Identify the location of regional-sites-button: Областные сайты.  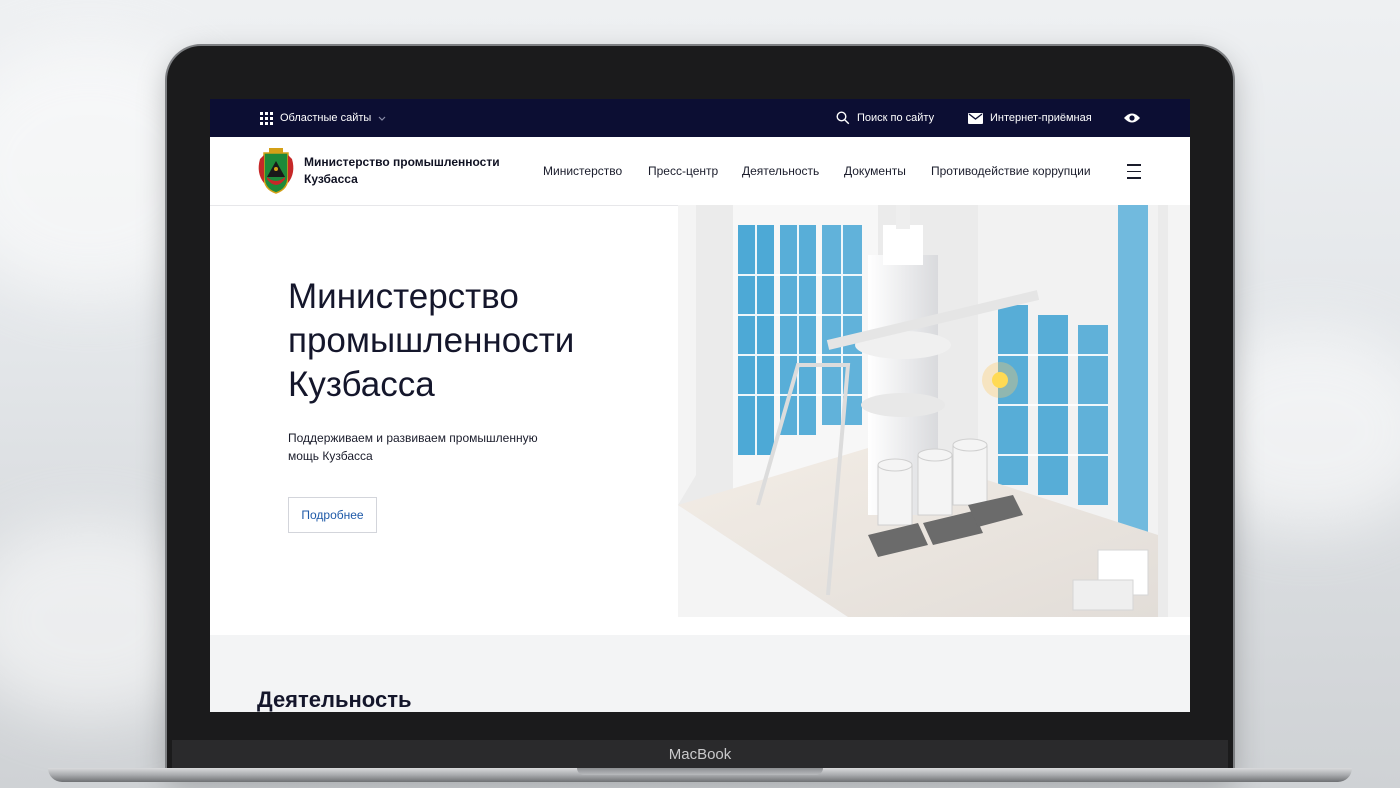
(323, 118).